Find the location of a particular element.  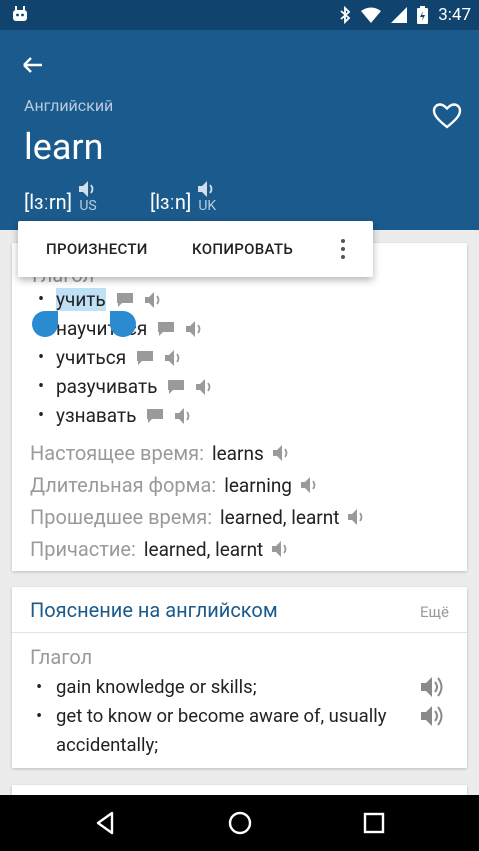

pronunciation-uk: [lɜːn] UK is located at coordinates (183, 197).